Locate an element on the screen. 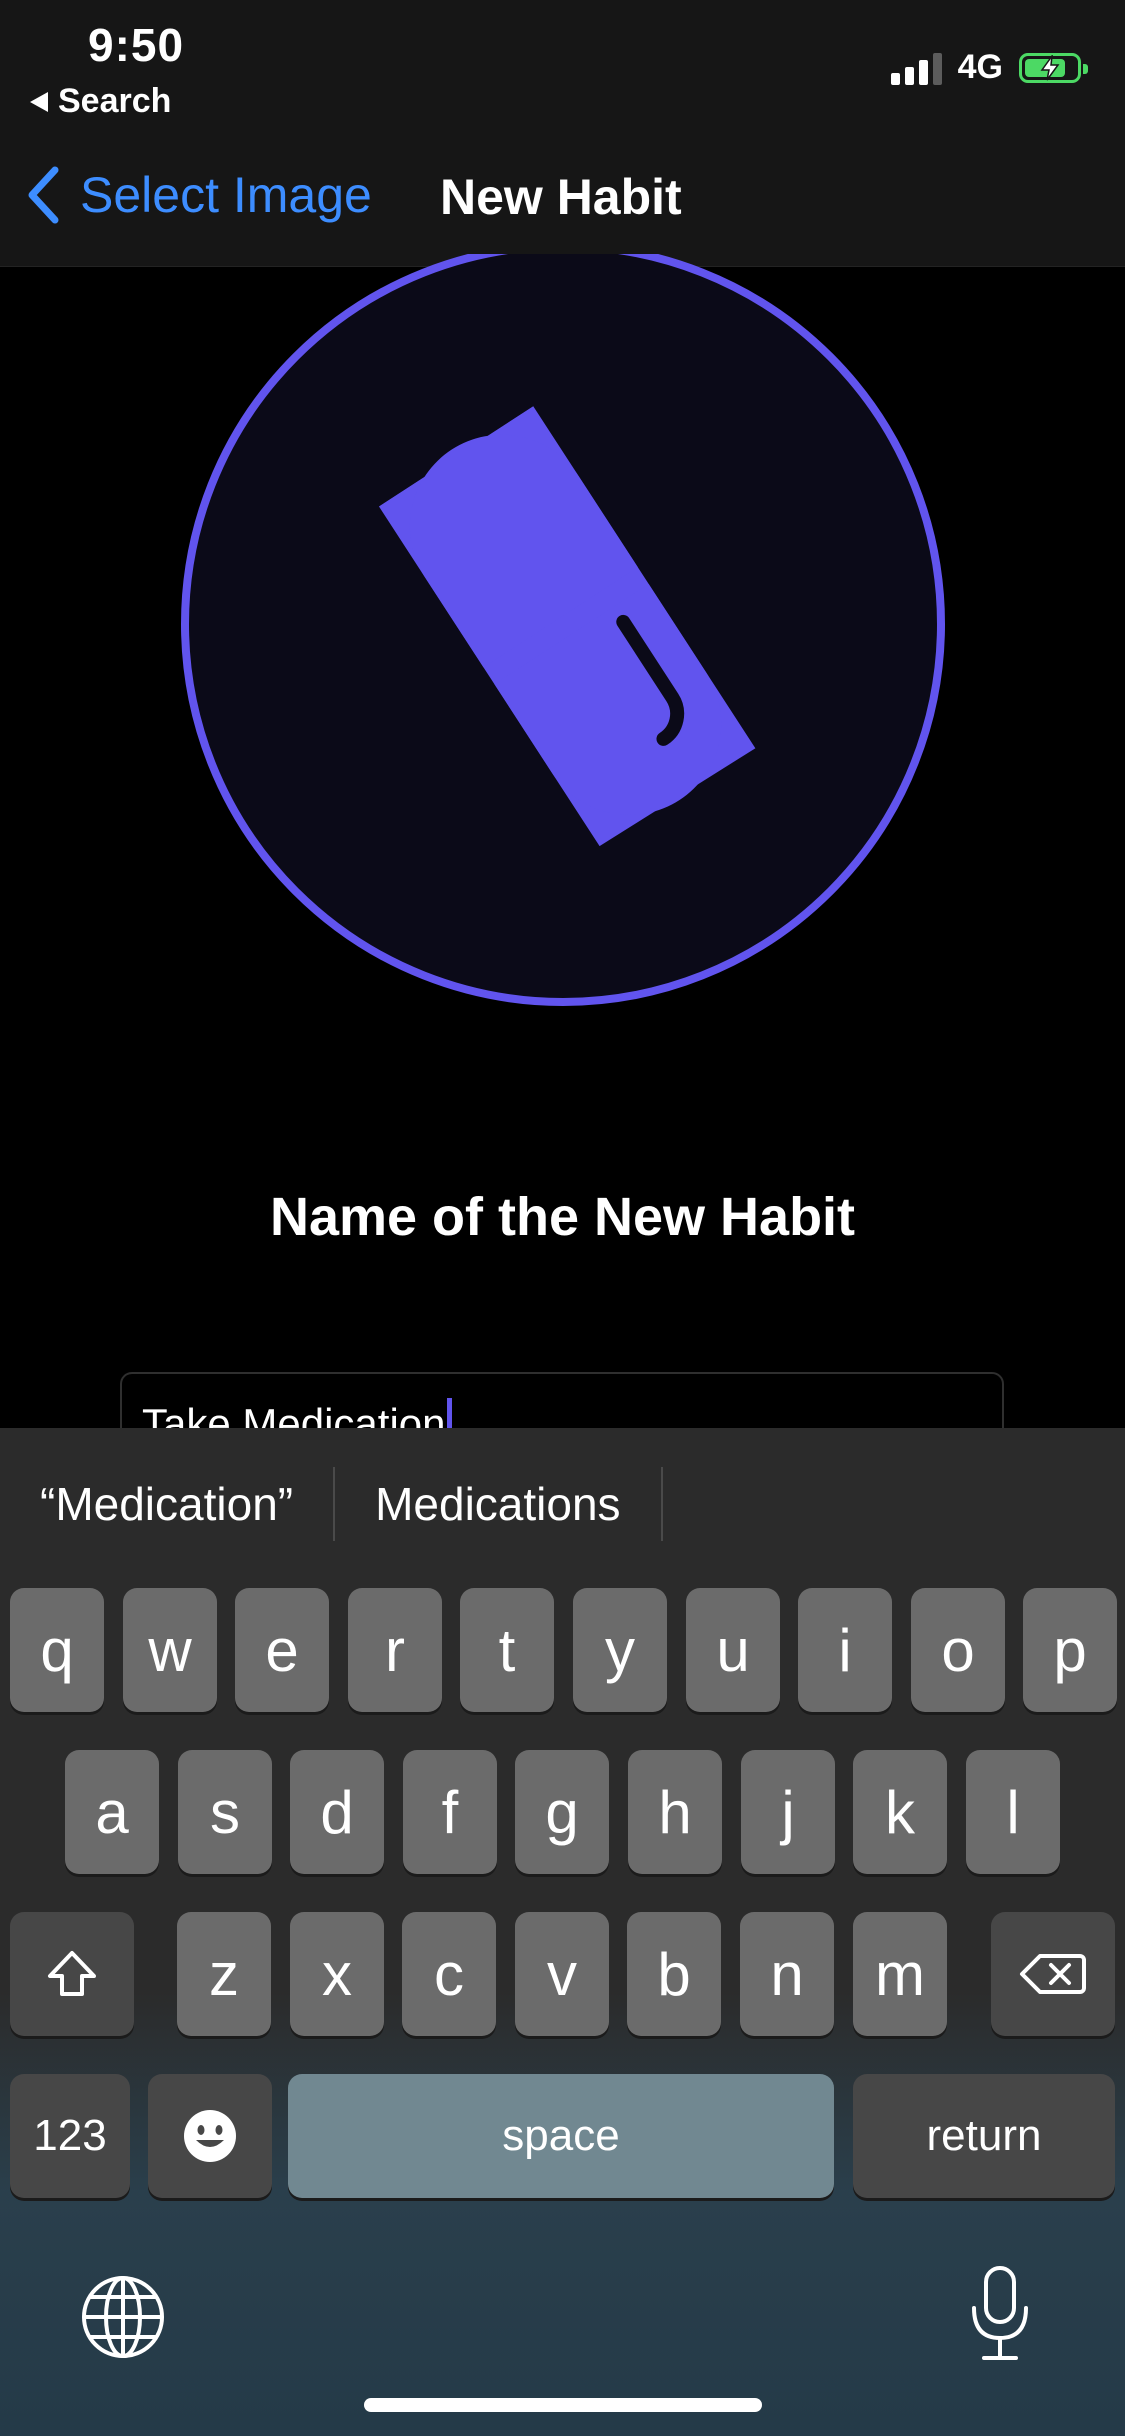 This screenshot has width=1125, height=2436. back-triangle-icon is located at coordinates (39, 101).